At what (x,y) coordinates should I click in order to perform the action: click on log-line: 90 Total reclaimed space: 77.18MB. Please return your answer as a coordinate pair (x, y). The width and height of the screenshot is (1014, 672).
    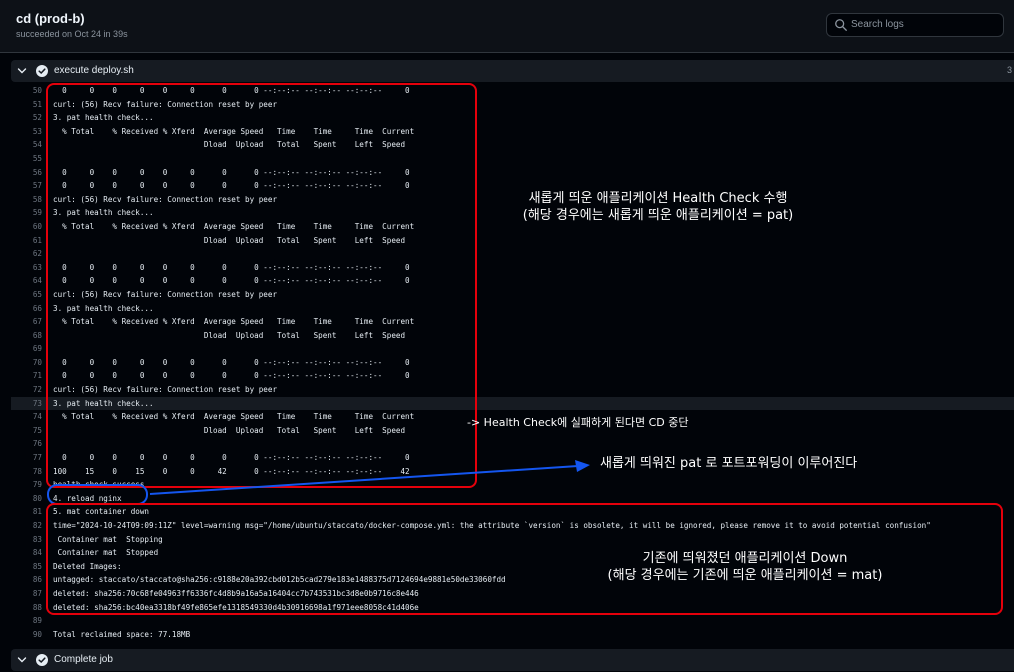
    Looking at the image, I should click on (512, 635).